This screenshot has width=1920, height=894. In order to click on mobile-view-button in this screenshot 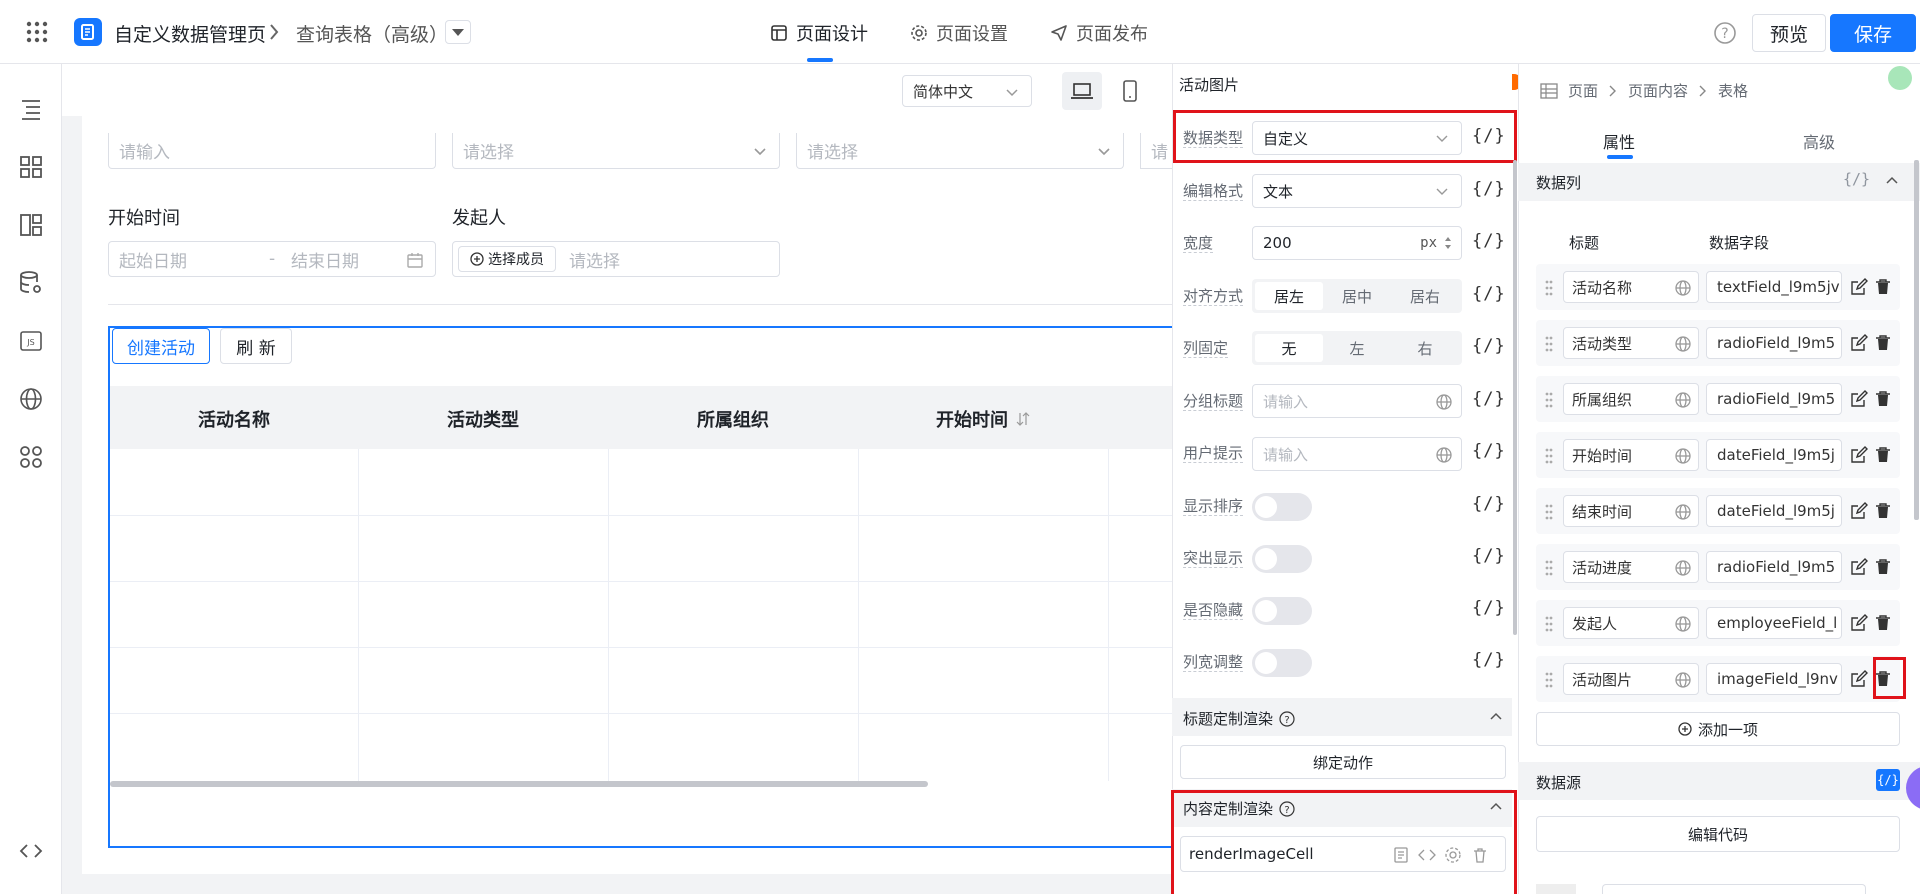, I will do `click(1130, 91)`.